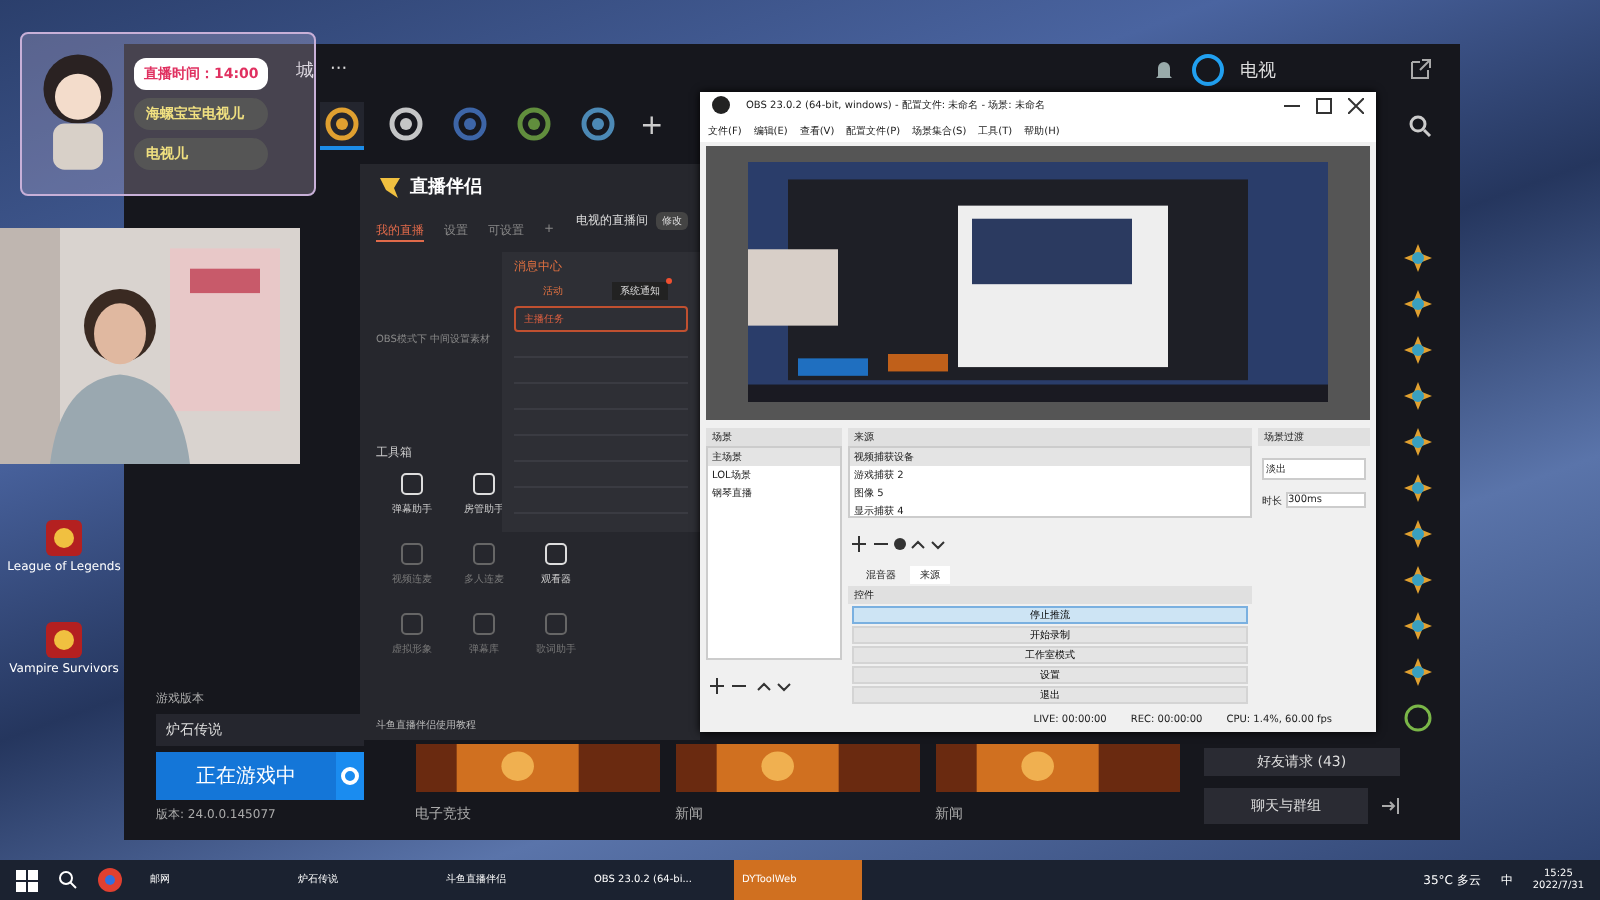 The height and width of the screenshot is (900, 1600). What do you see at coordinates (1420, 70) in the screenshot?
I see `external-link-icon` at bounding box center [1420, 70].